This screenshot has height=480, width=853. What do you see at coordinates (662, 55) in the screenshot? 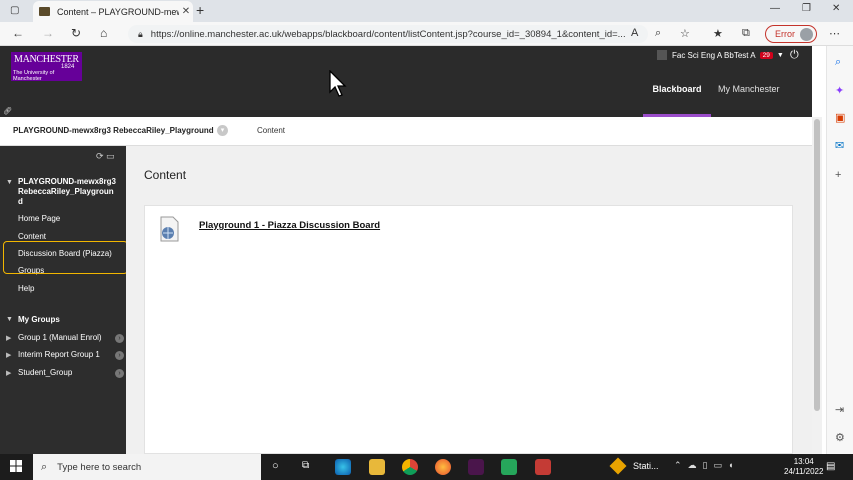
I see `user-avatar` at bounding box center [662, 55].